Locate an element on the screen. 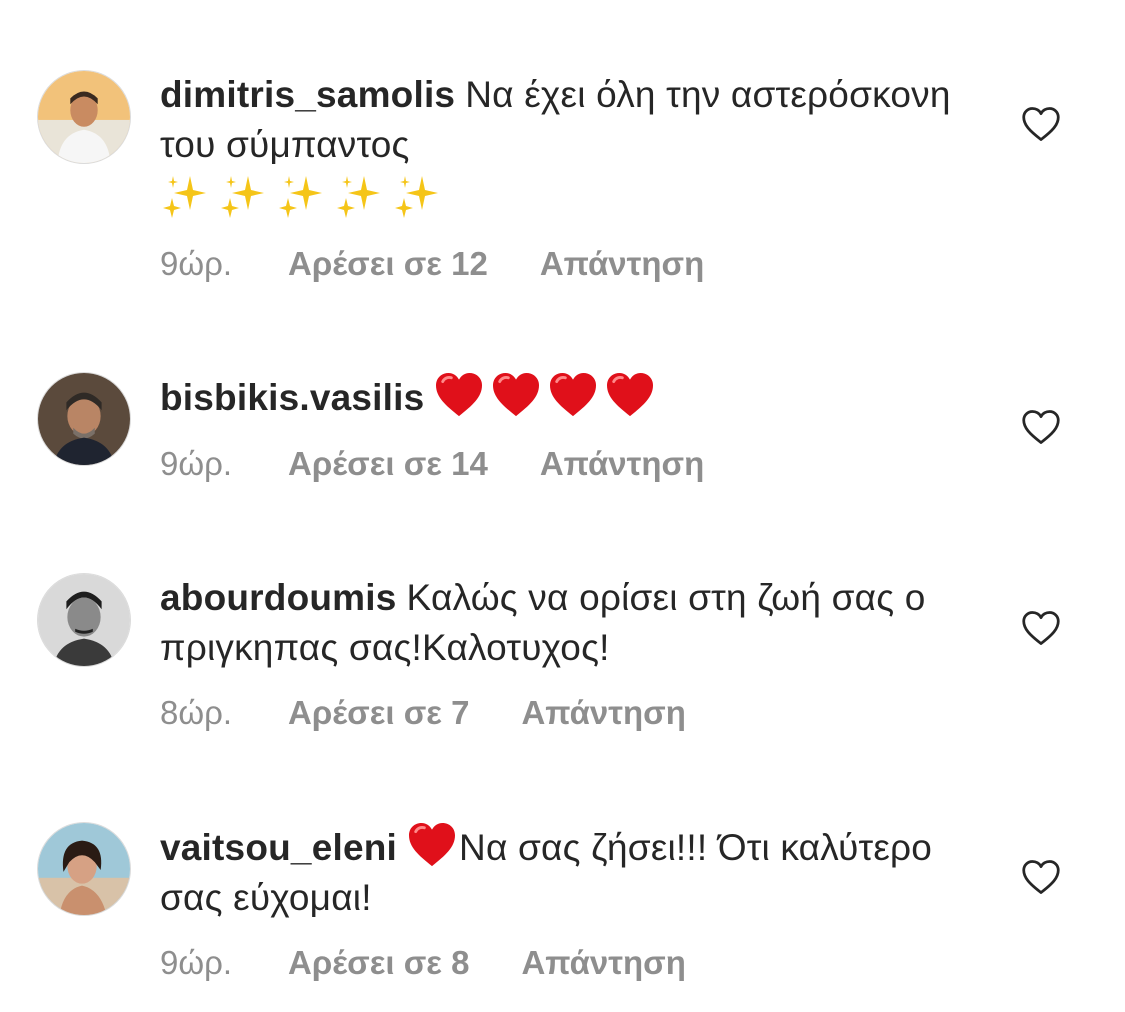  comment-meta: 9ώρ. Αρέσει σε 8 Απάντηση is located at coordinates (423, 963).